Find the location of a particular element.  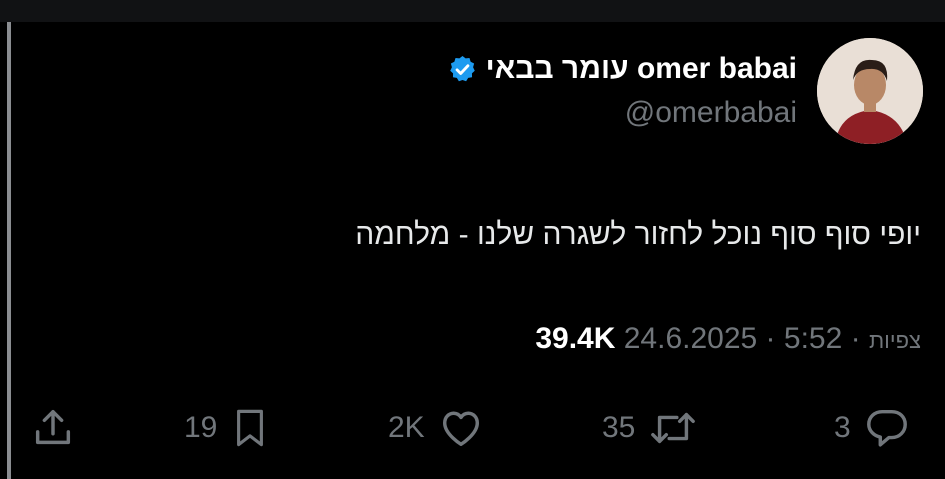

tweet-meta: 39.4K צפיות · 5:52 · 24.6.2025 is located at coordinates (728, 339).